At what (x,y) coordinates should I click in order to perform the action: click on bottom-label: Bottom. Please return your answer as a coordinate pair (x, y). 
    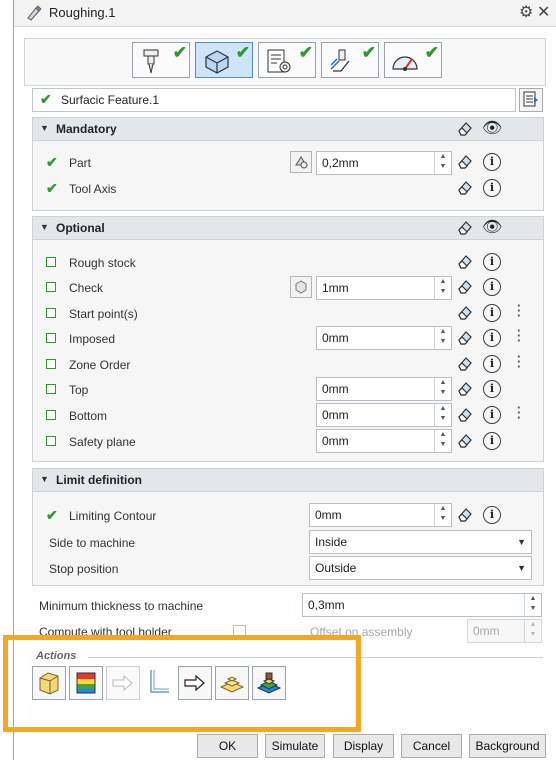
    Looking at the image, I should click on (88, 416).